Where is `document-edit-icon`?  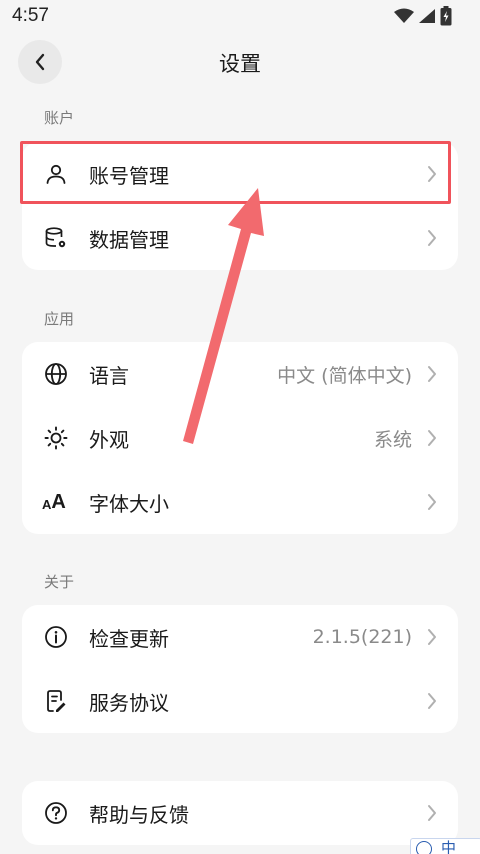 document-edit-icon is located at coordinates (56, 701).